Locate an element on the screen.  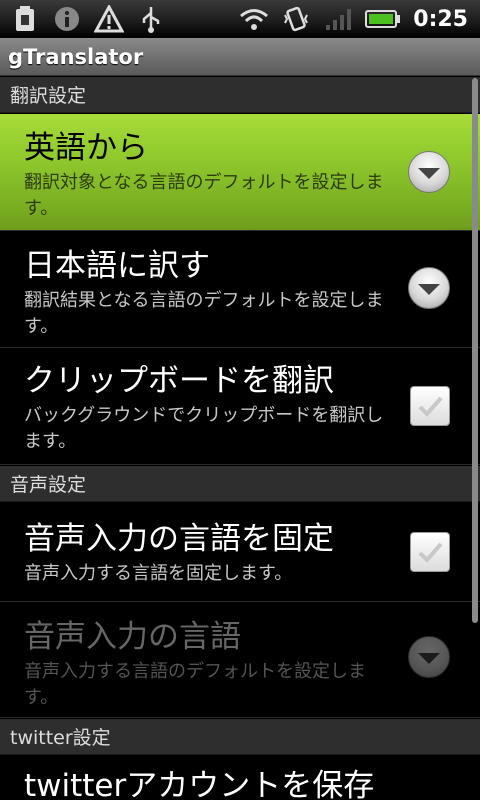
pref-to-language: 日本語に訳す 翻訳結果となる言語のデフォルトを設定します。 is located at coordinates (240, 290).